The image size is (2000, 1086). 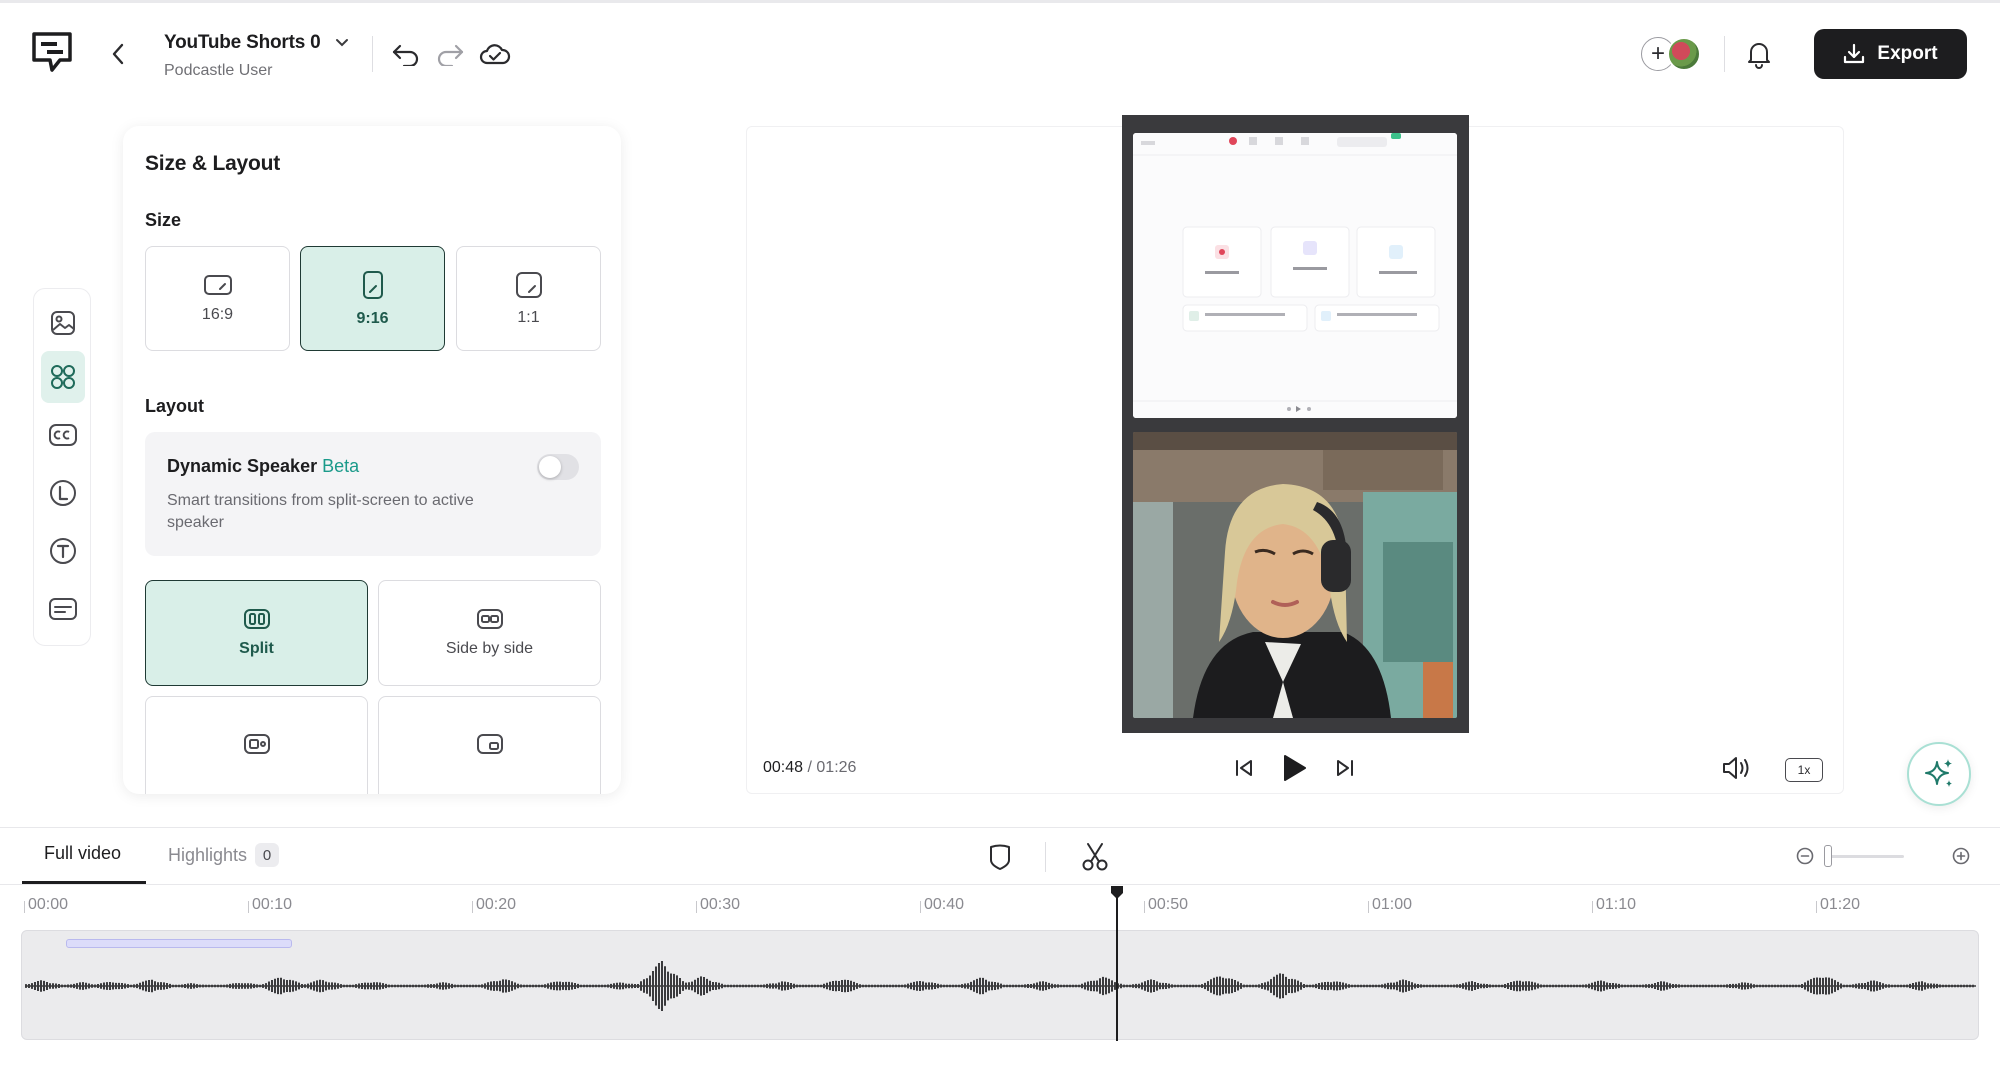 What do you see at coordinates (528, 284) in the screenshot?
I see `square-aspect-icon` at bounding box center [528, 284].